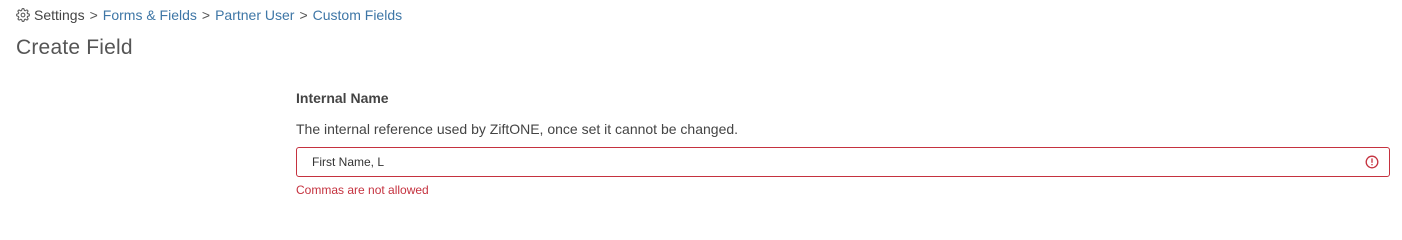 This screenshot has height=240, width=1402. I want to click on gear-icon, so click(23, 15).